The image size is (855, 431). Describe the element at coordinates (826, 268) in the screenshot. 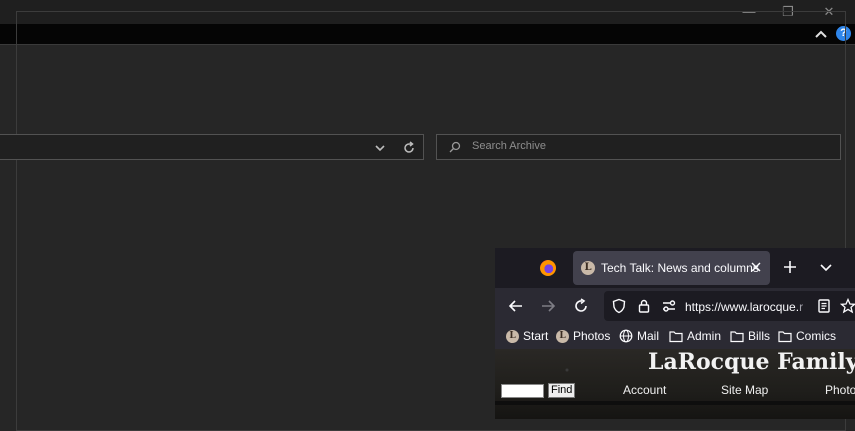

I see `list-all-tabs-icon` at that location.